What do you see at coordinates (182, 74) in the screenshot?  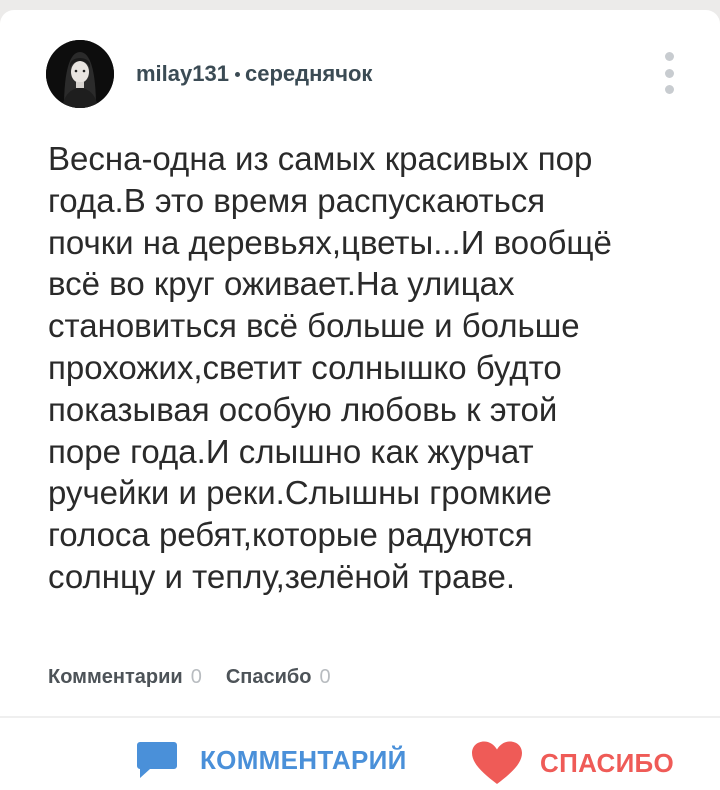 I see `author-username: milay131` at bounding box center [182, 74].